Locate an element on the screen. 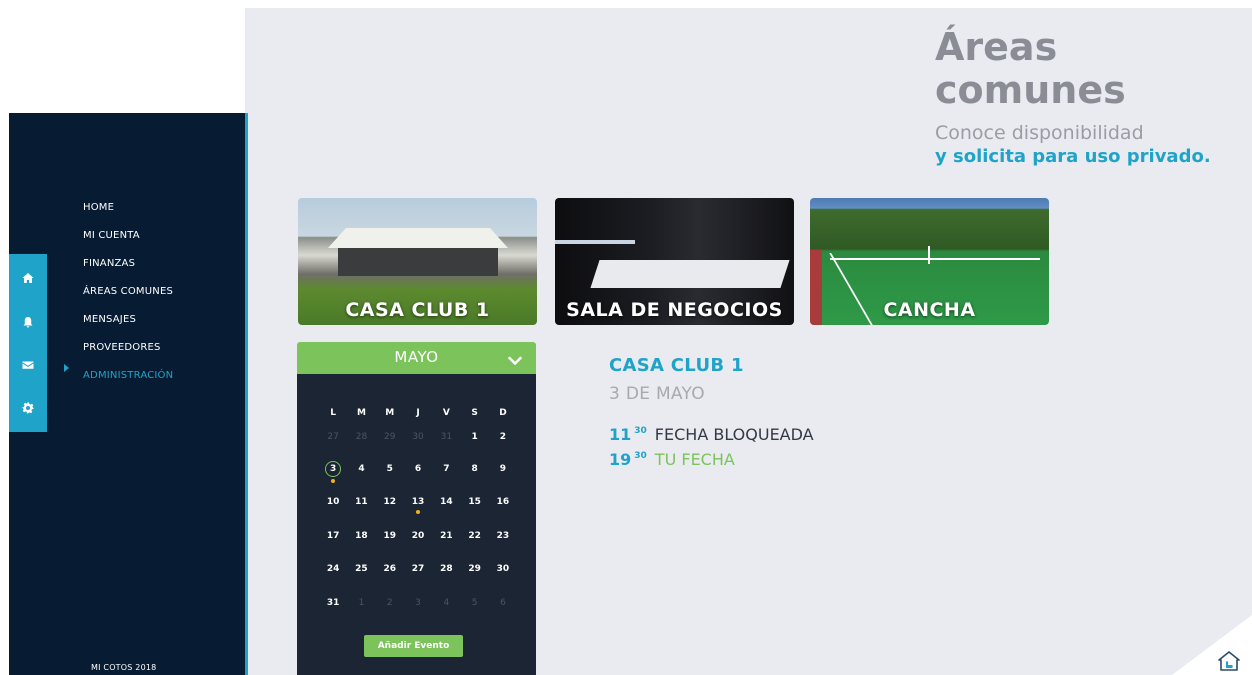  sidebar-item-proveedores: PROVEEDORES is located at coordinates (128, 347).